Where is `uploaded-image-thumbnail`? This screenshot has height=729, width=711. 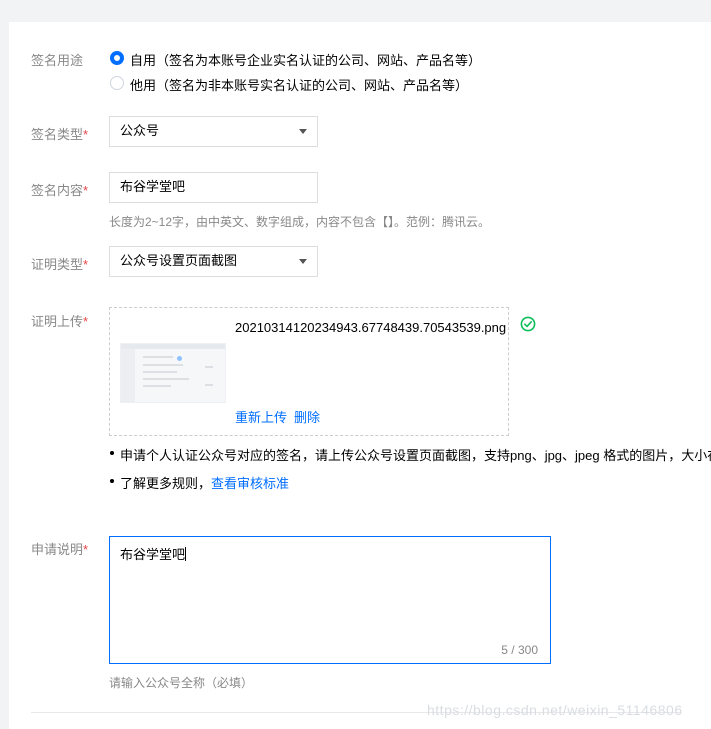
uploaded-image-thumbnail is located at coordinates (173, 373).